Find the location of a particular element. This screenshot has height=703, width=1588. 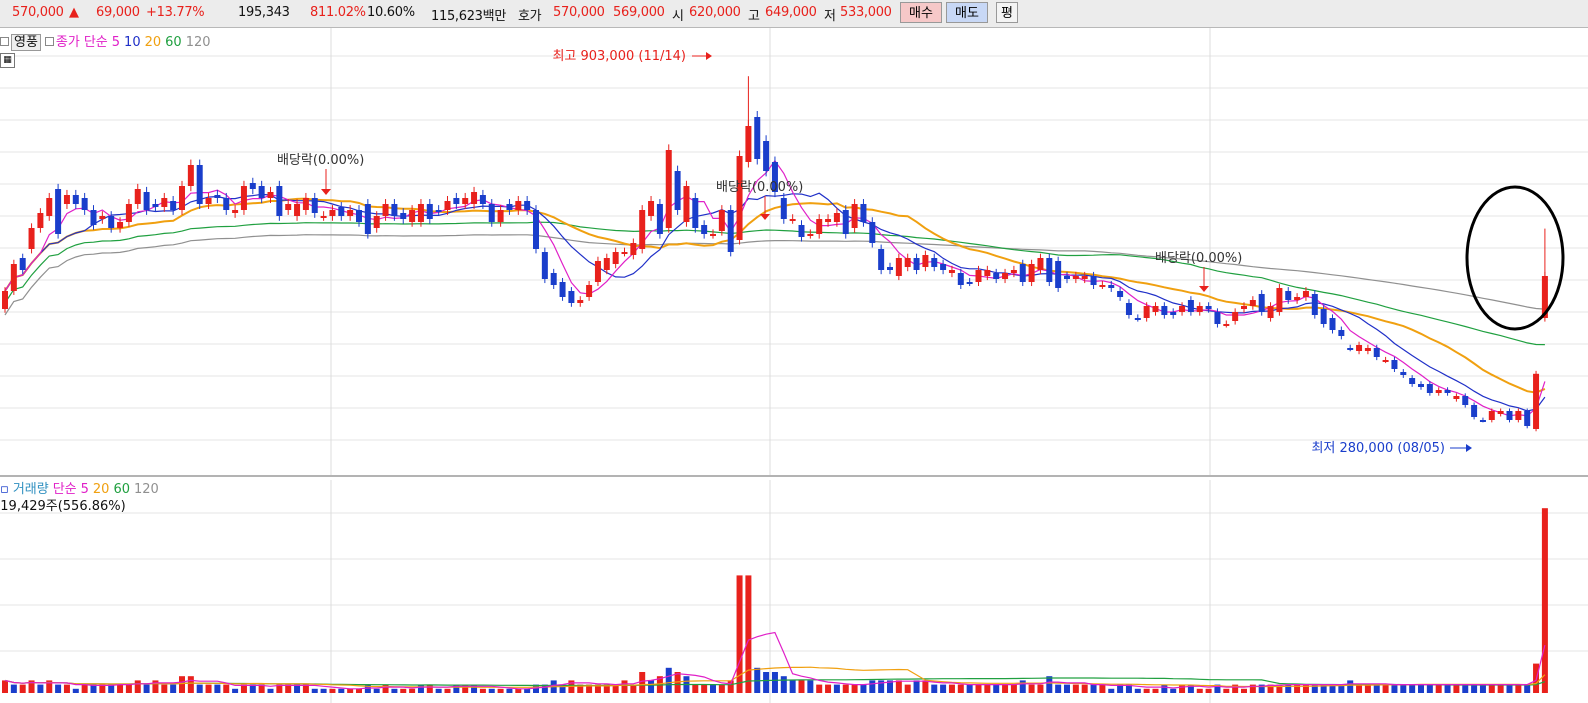

price-legend: 영풍 종가 단순 5 10 20 60 120 is located at coordinates (107, 41).